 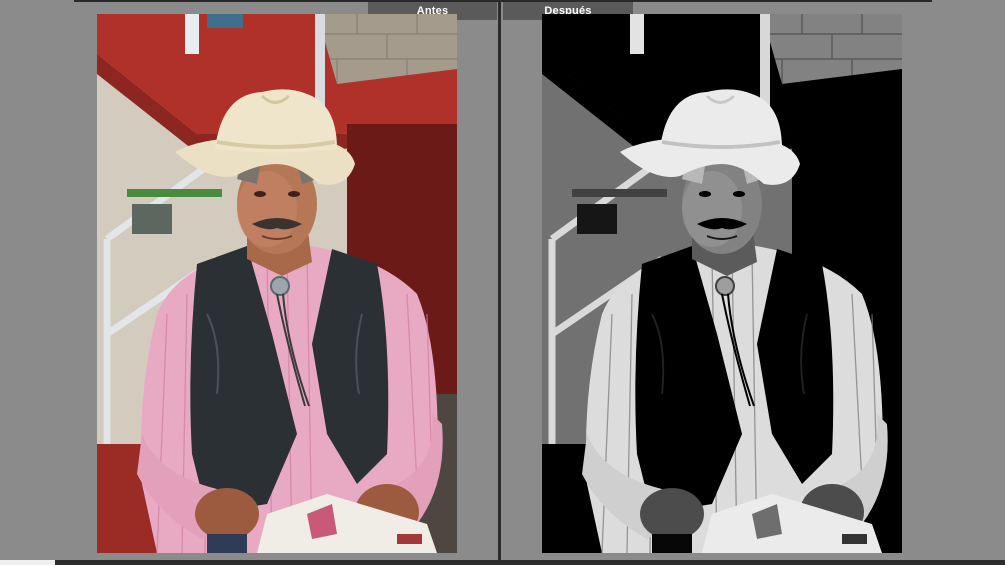 What do you see at coordinates (27, 562) in the screenshot?
I see `bottom-edge-highlight` at bounding box center [27, 562].